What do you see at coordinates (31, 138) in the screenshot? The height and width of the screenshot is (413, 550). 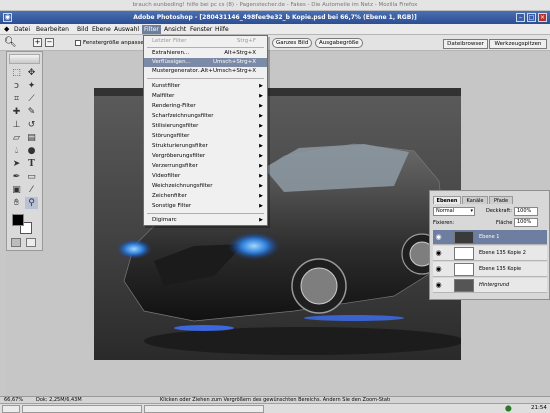 I see `gradient-tool-icon: ▤` at bounding box center [31, 138].